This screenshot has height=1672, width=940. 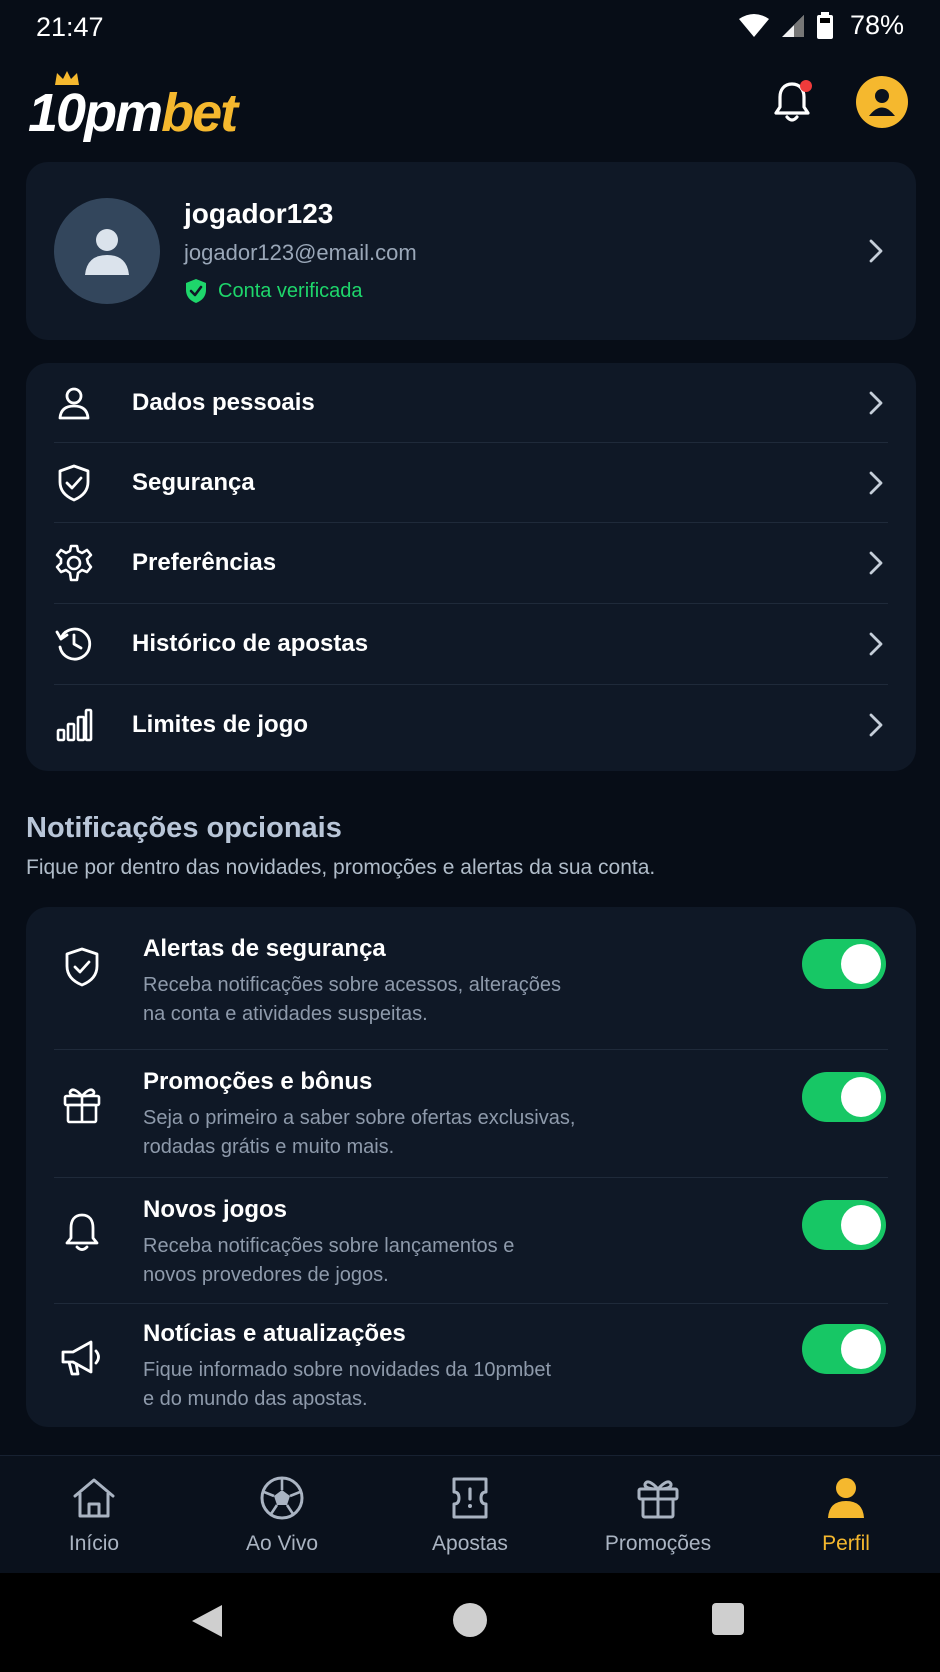 What do you see at coordinates (471, 483) in the screenshot?
I see `menu-item-security: Segurança` at bounding box center [471, 483].